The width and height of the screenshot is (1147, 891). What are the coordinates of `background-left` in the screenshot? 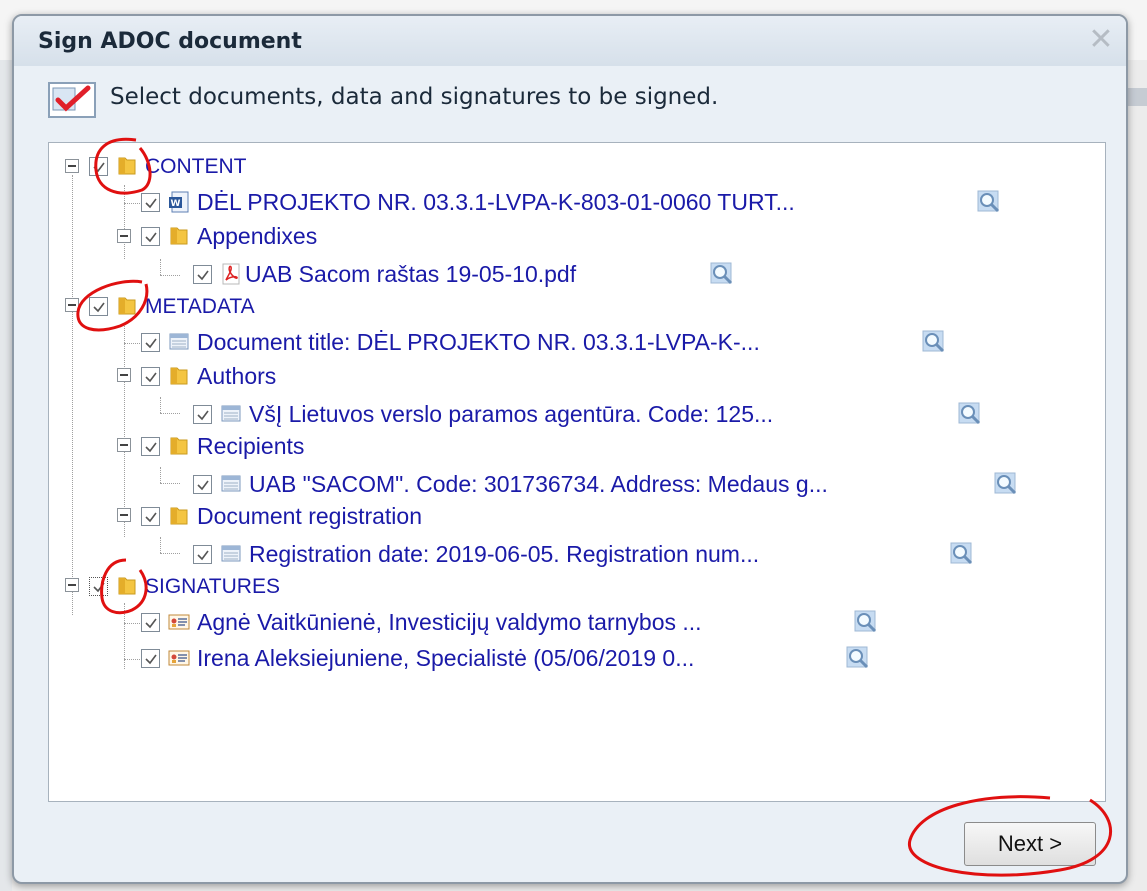 It's located at (6, 475).